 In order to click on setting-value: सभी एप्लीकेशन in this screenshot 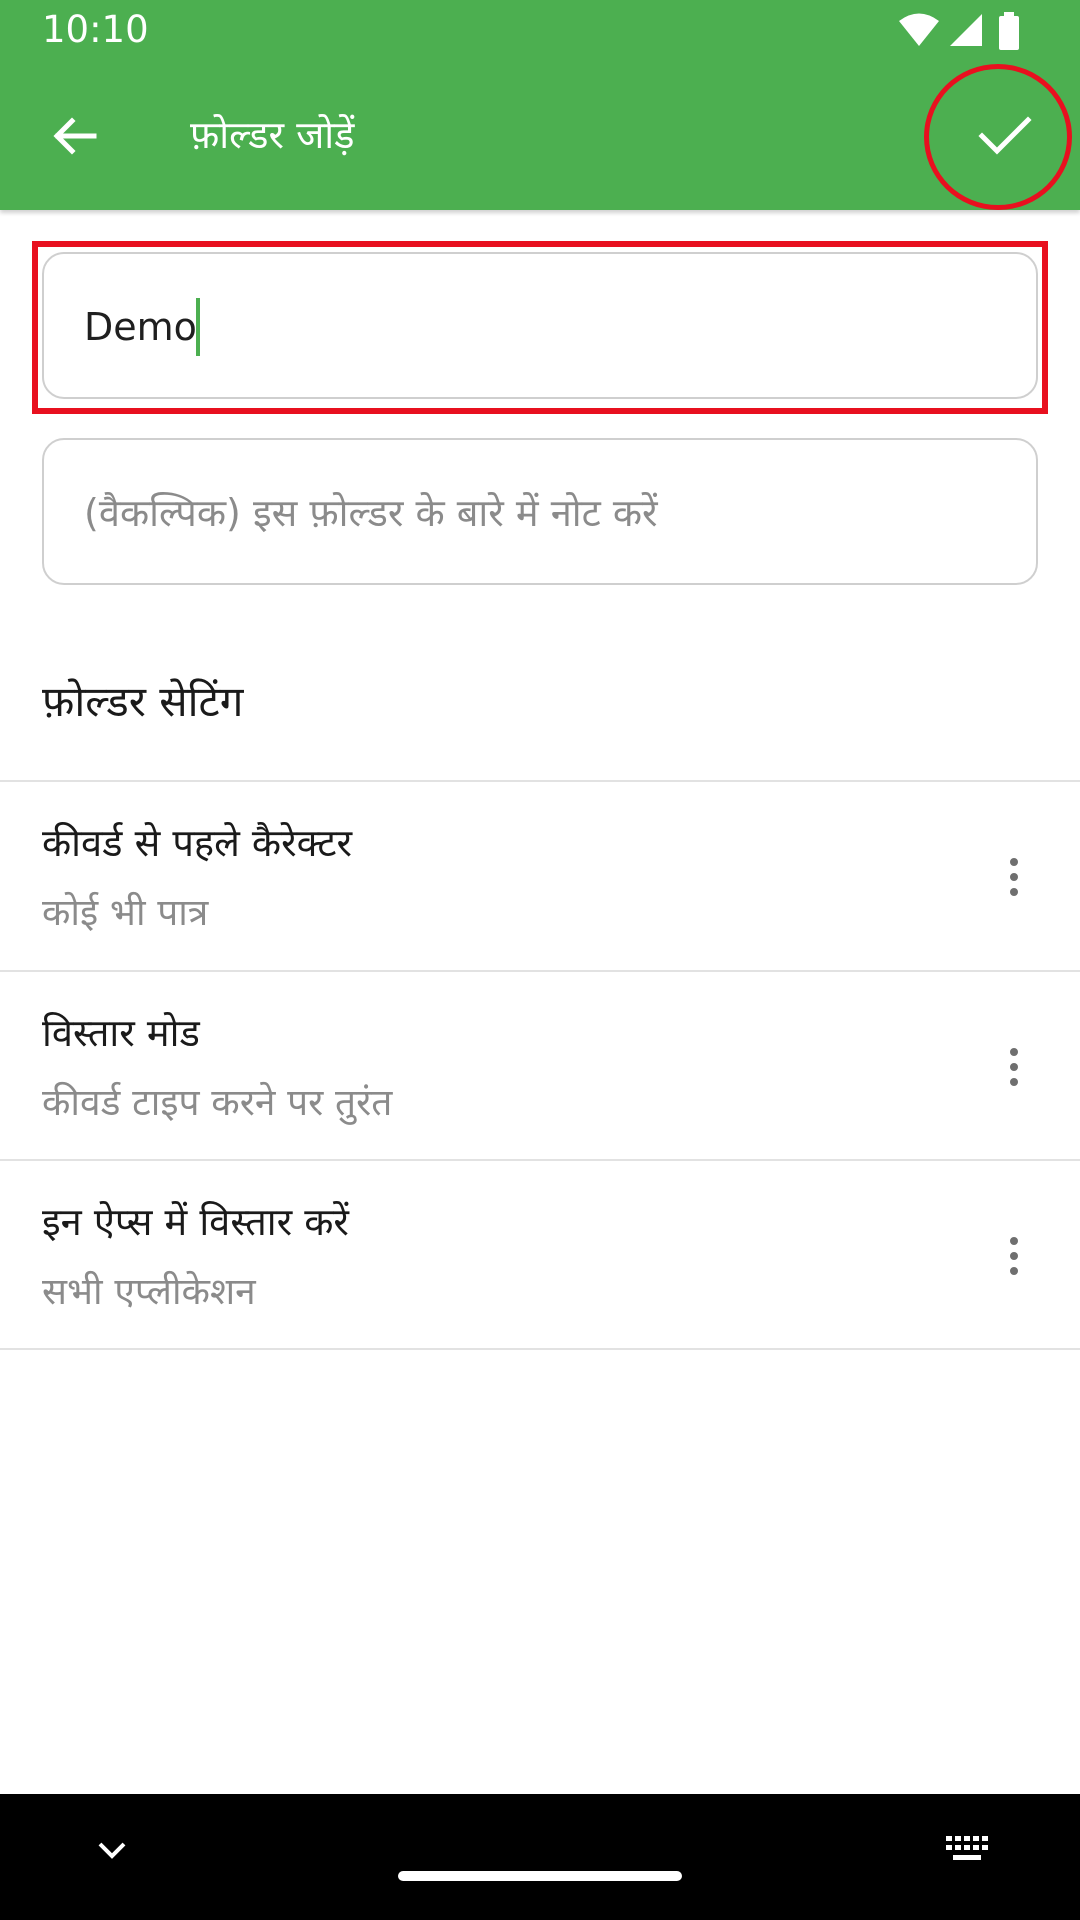, I will do `click(149, 1291)`.